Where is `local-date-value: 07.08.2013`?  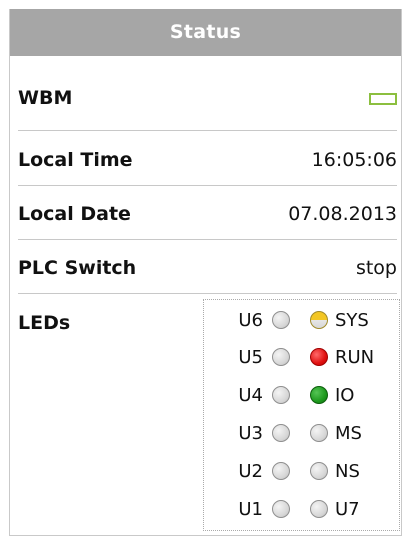 local-date-value: 07.08.2013 is located at coordinates (342, 214).